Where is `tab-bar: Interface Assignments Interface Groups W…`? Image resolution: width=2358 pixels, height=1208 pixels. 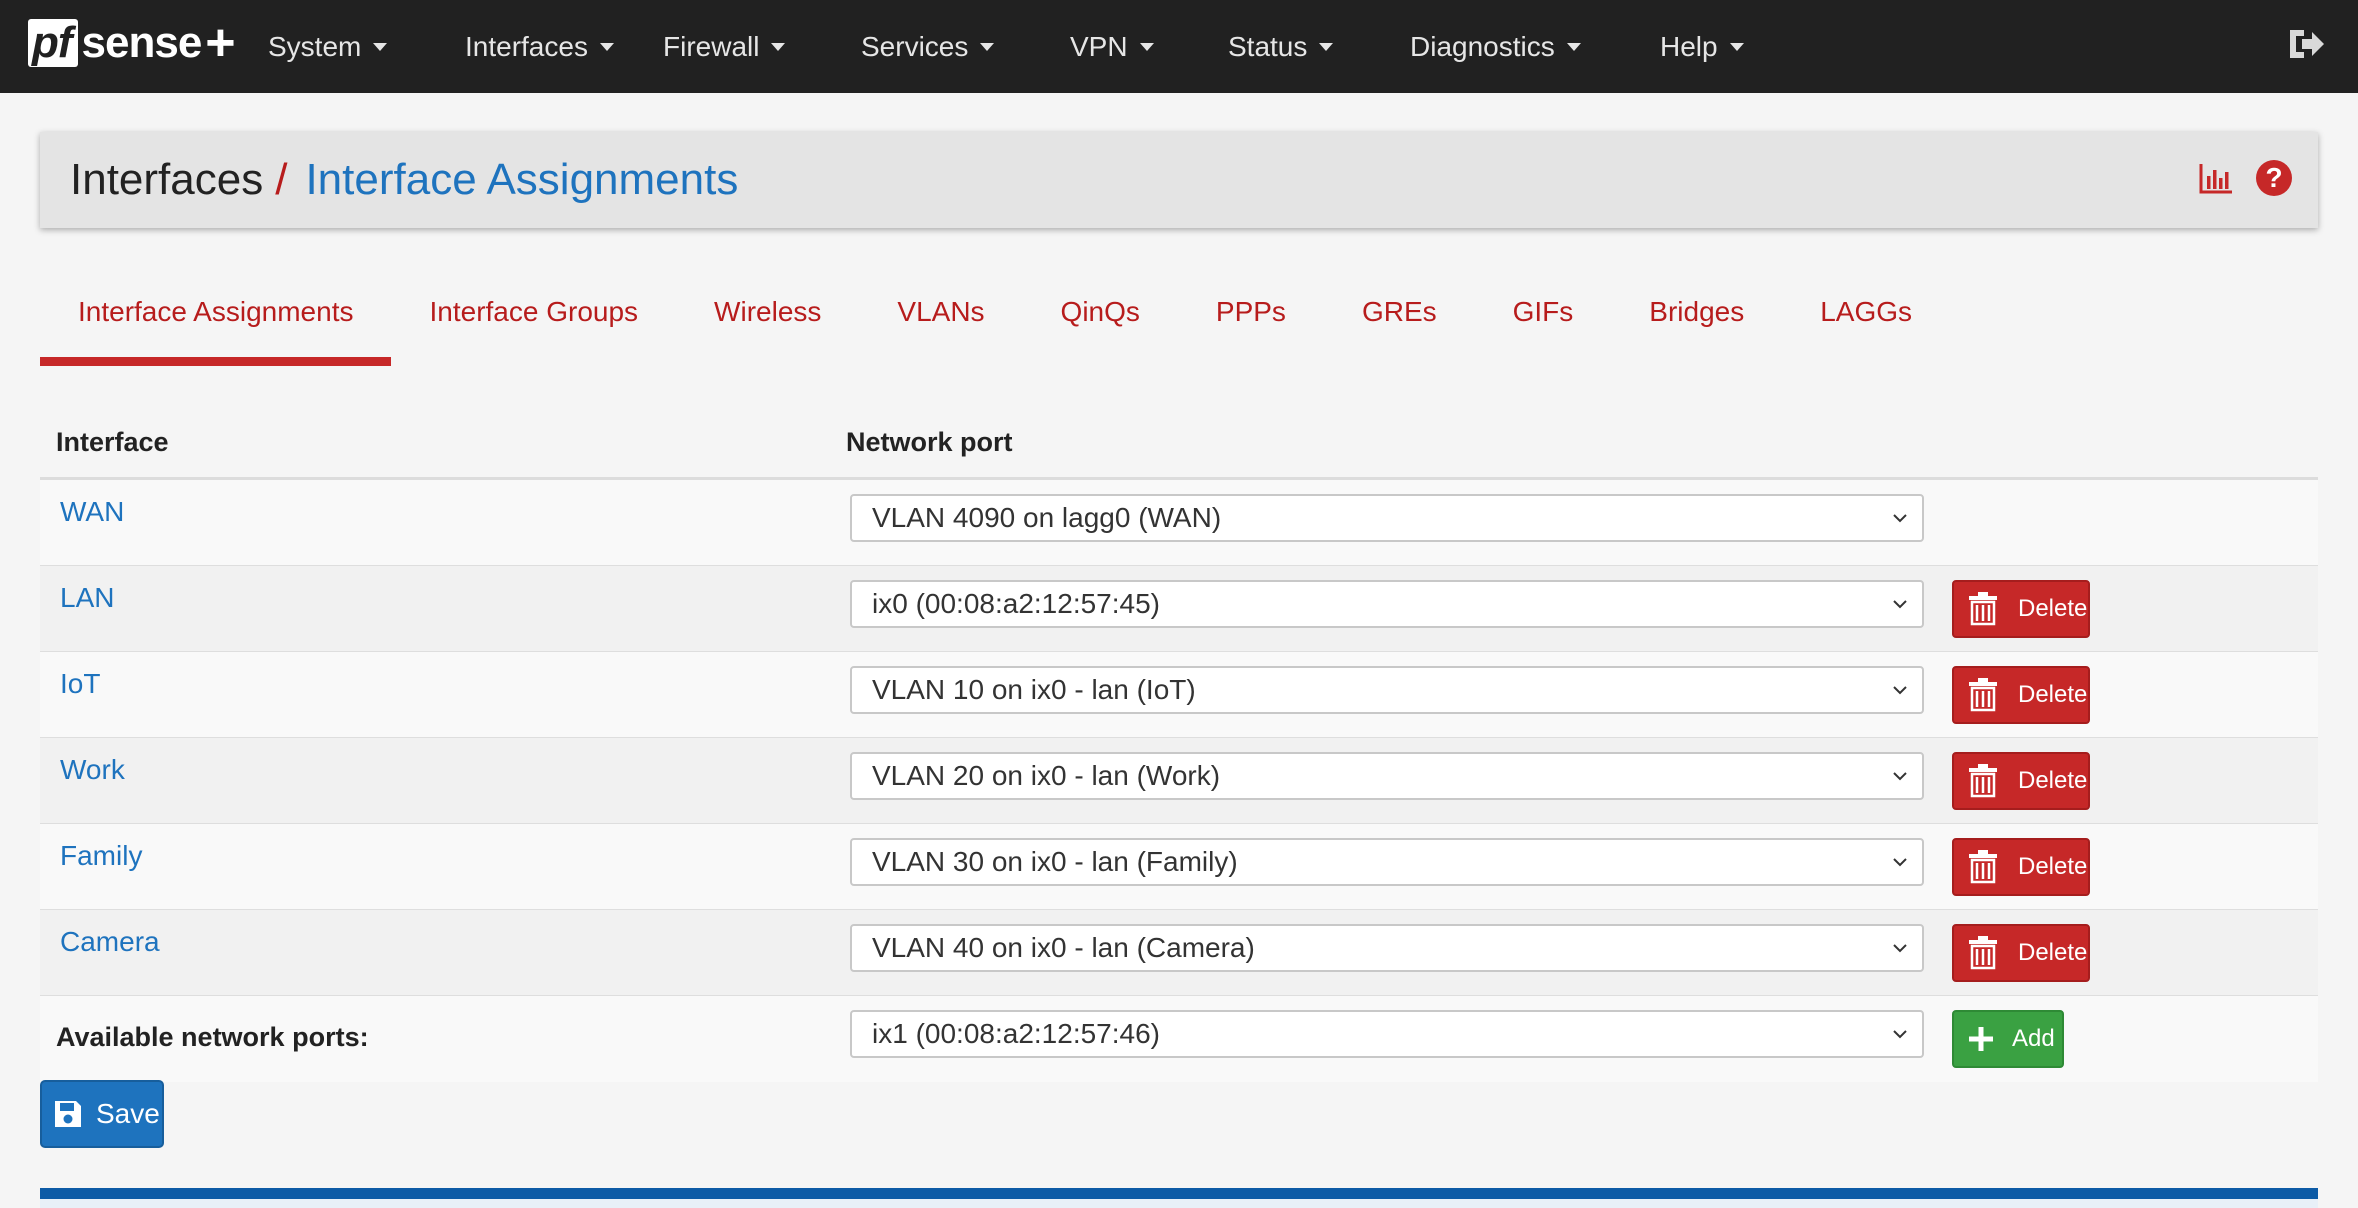
tab-bar: Interface Assignments Interface Groups W… is located at coordinates (995, 319).